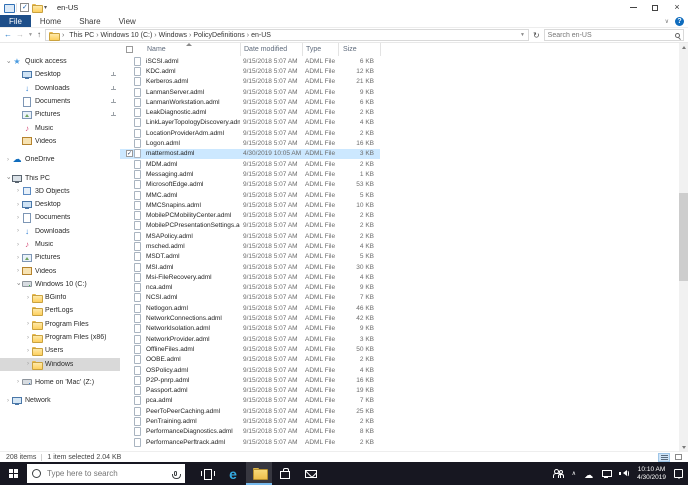 The width and height of the screenshot is (688, 485). Describe the element at coordinates (359, 49) in the screenshot. I see `column-header-size: Size` at that location.